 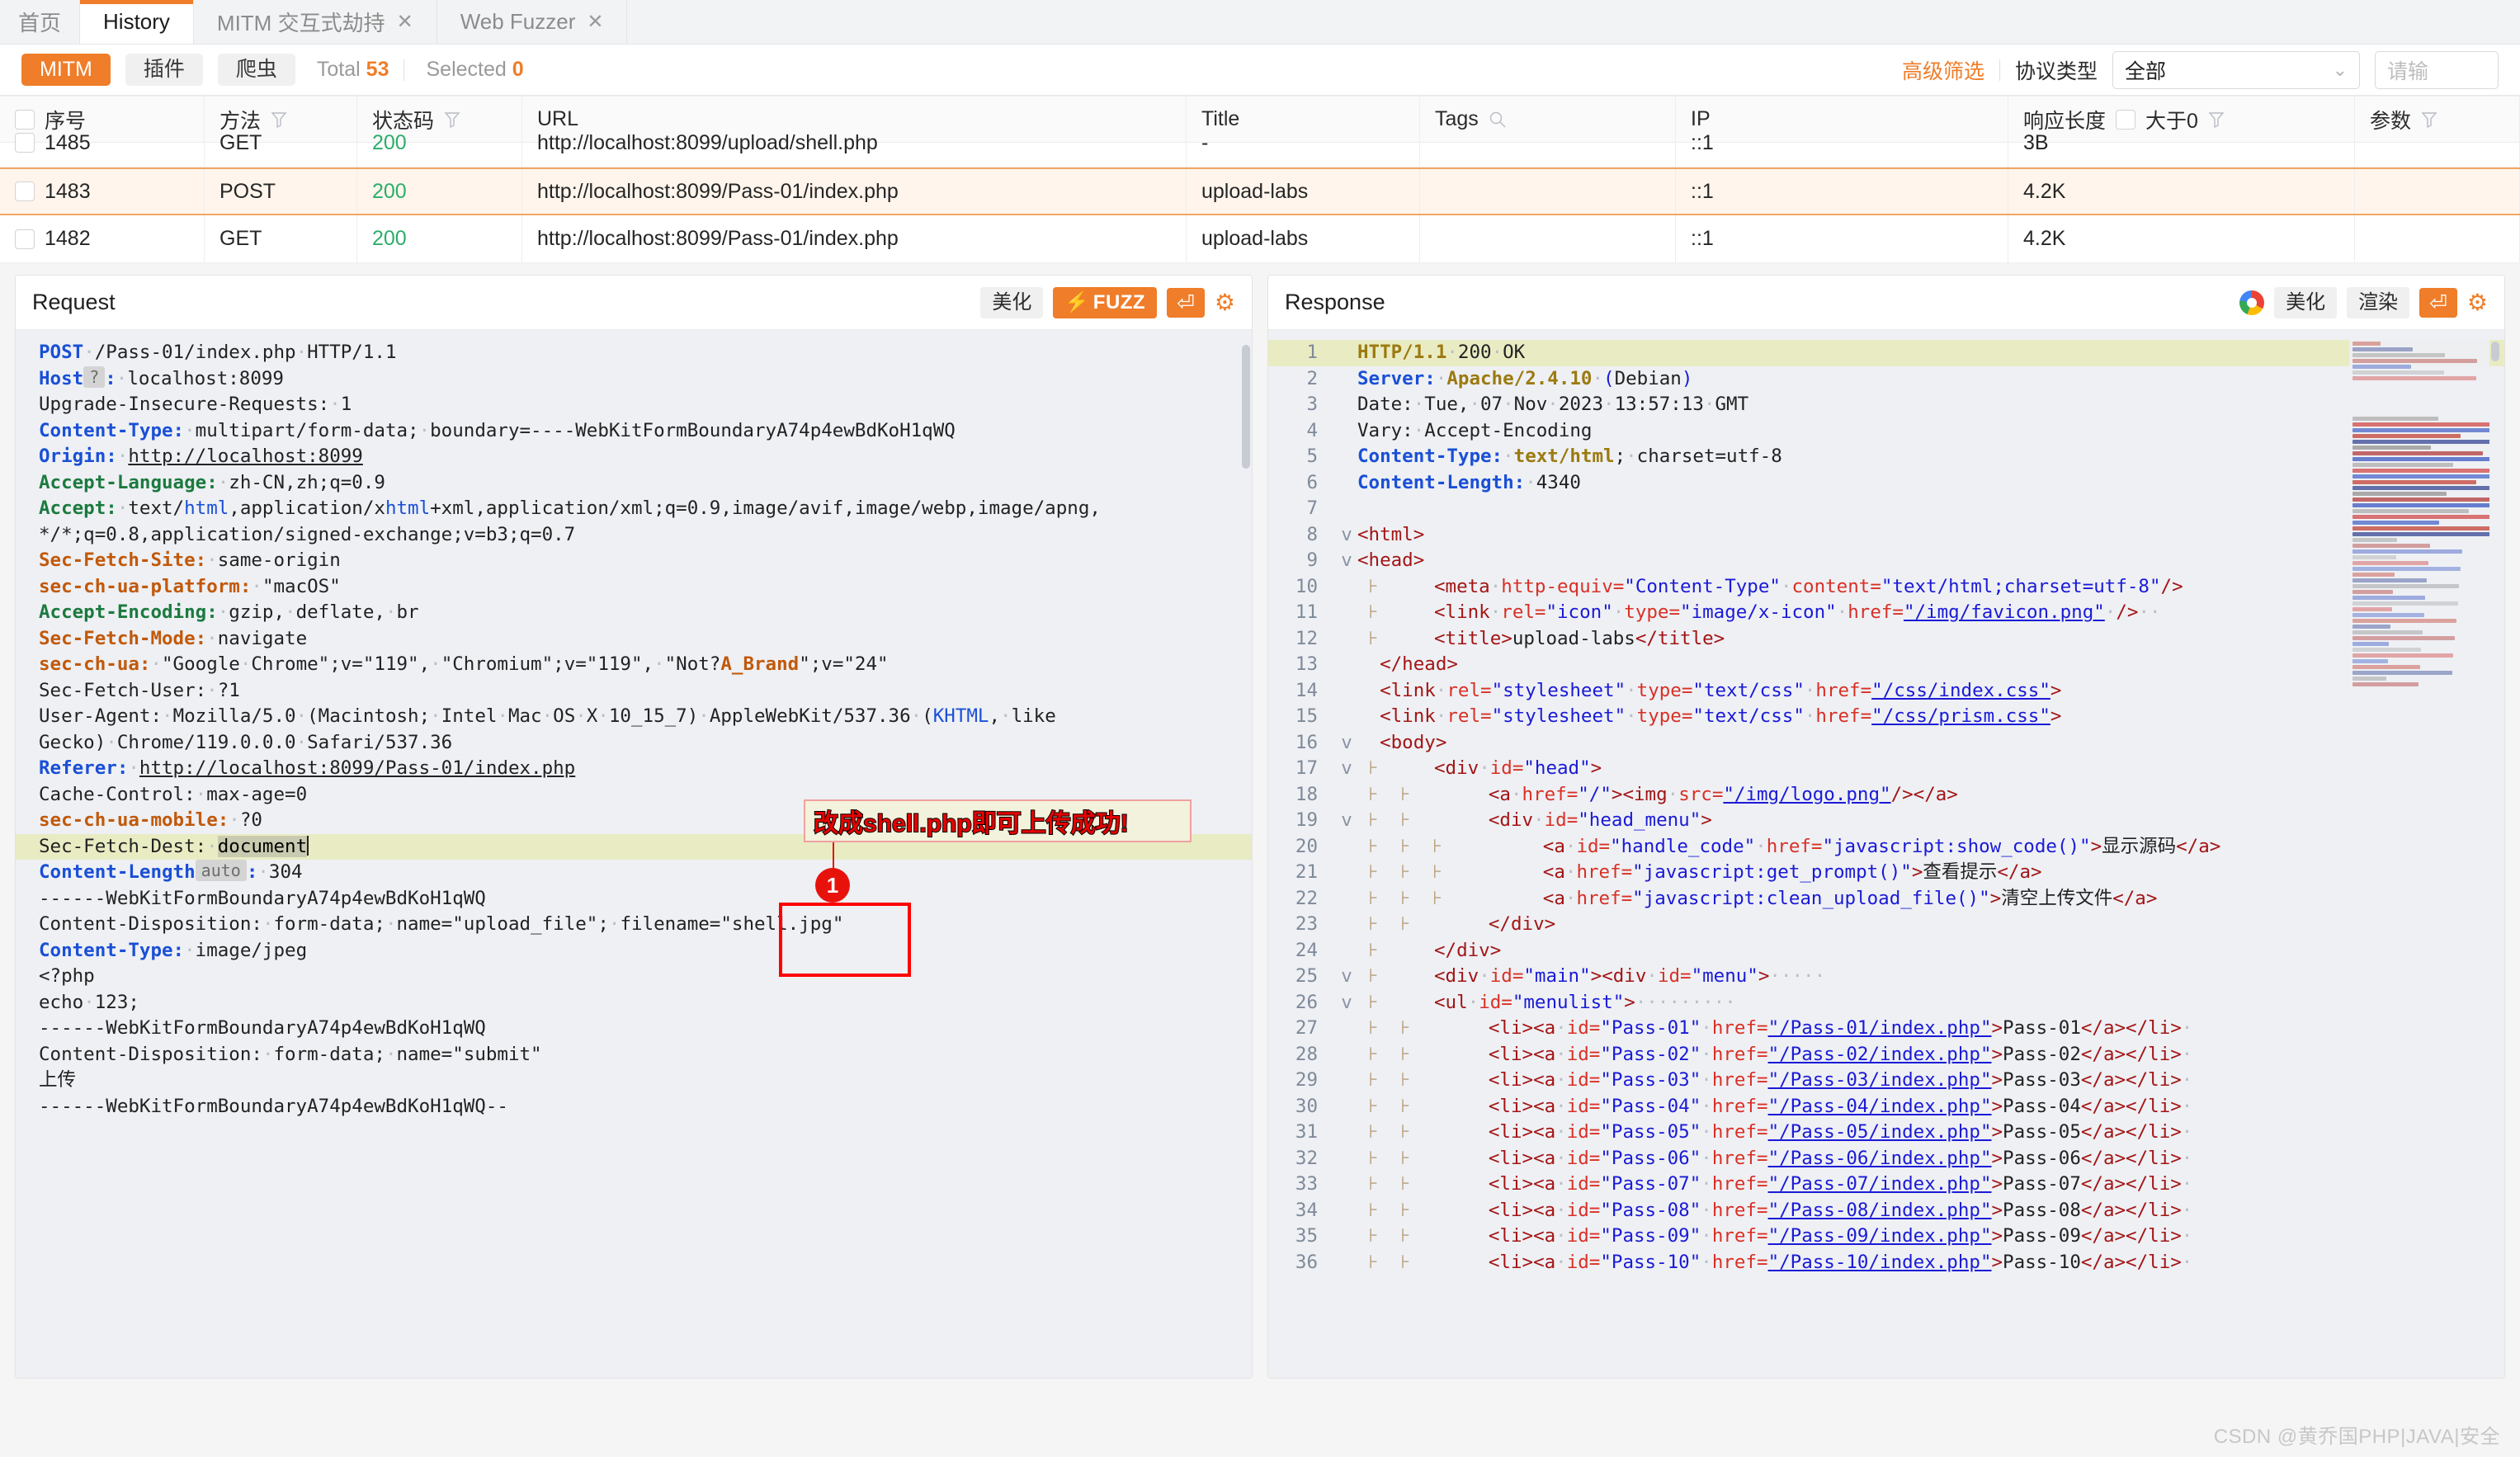 I want to click on code-token: sec-ch-ua:, so click(x=95, y=664).